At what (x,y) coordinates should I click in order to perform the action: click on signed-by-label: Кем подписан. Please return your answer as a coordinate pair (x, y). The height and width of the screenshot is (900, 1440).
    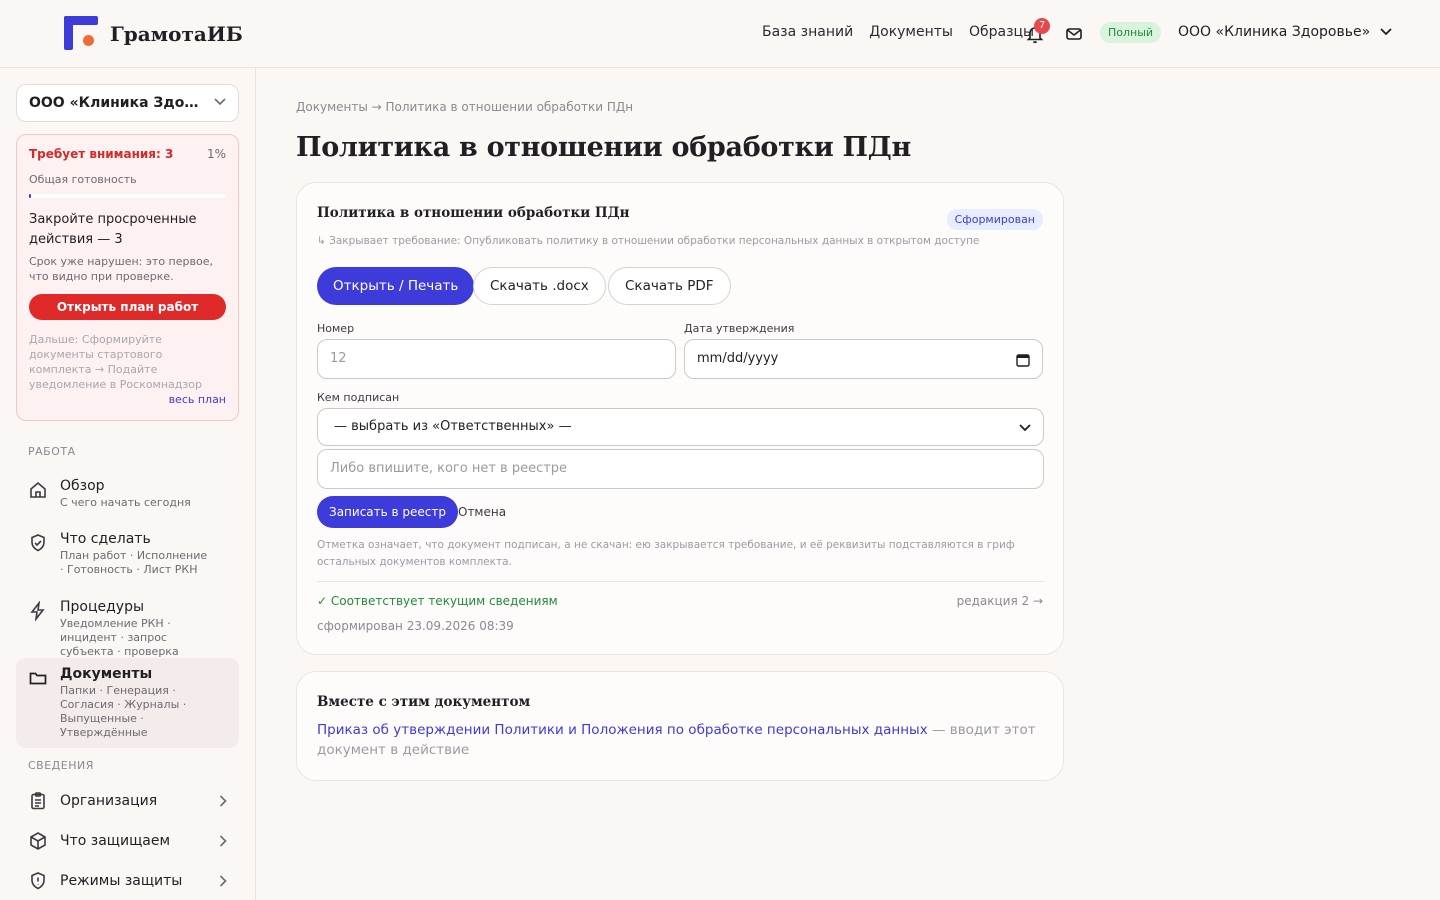
    Looking at the image, I should click on (358, 397).